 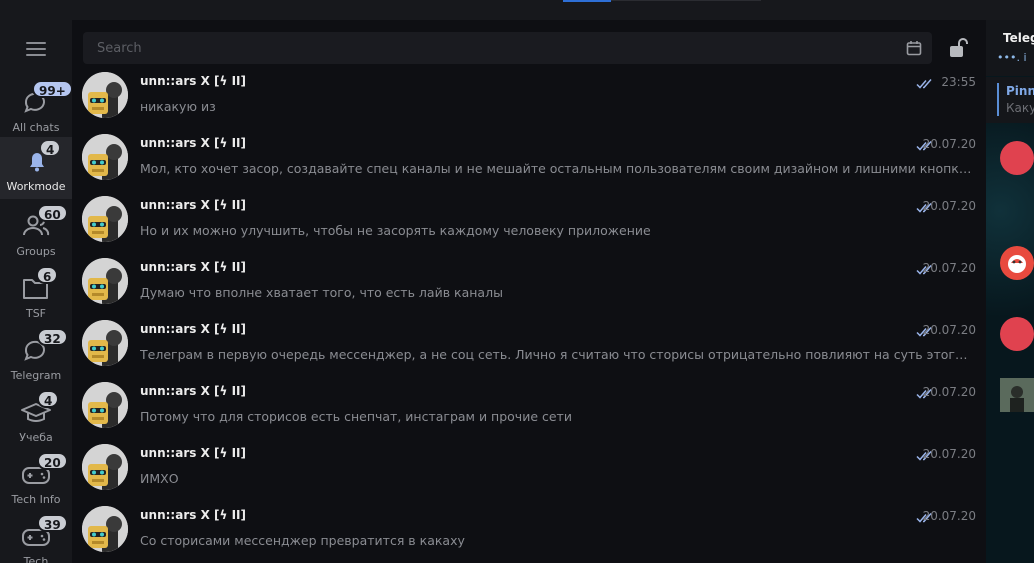 I want to click on folder-label: Groups, so click(x=36, y=251).